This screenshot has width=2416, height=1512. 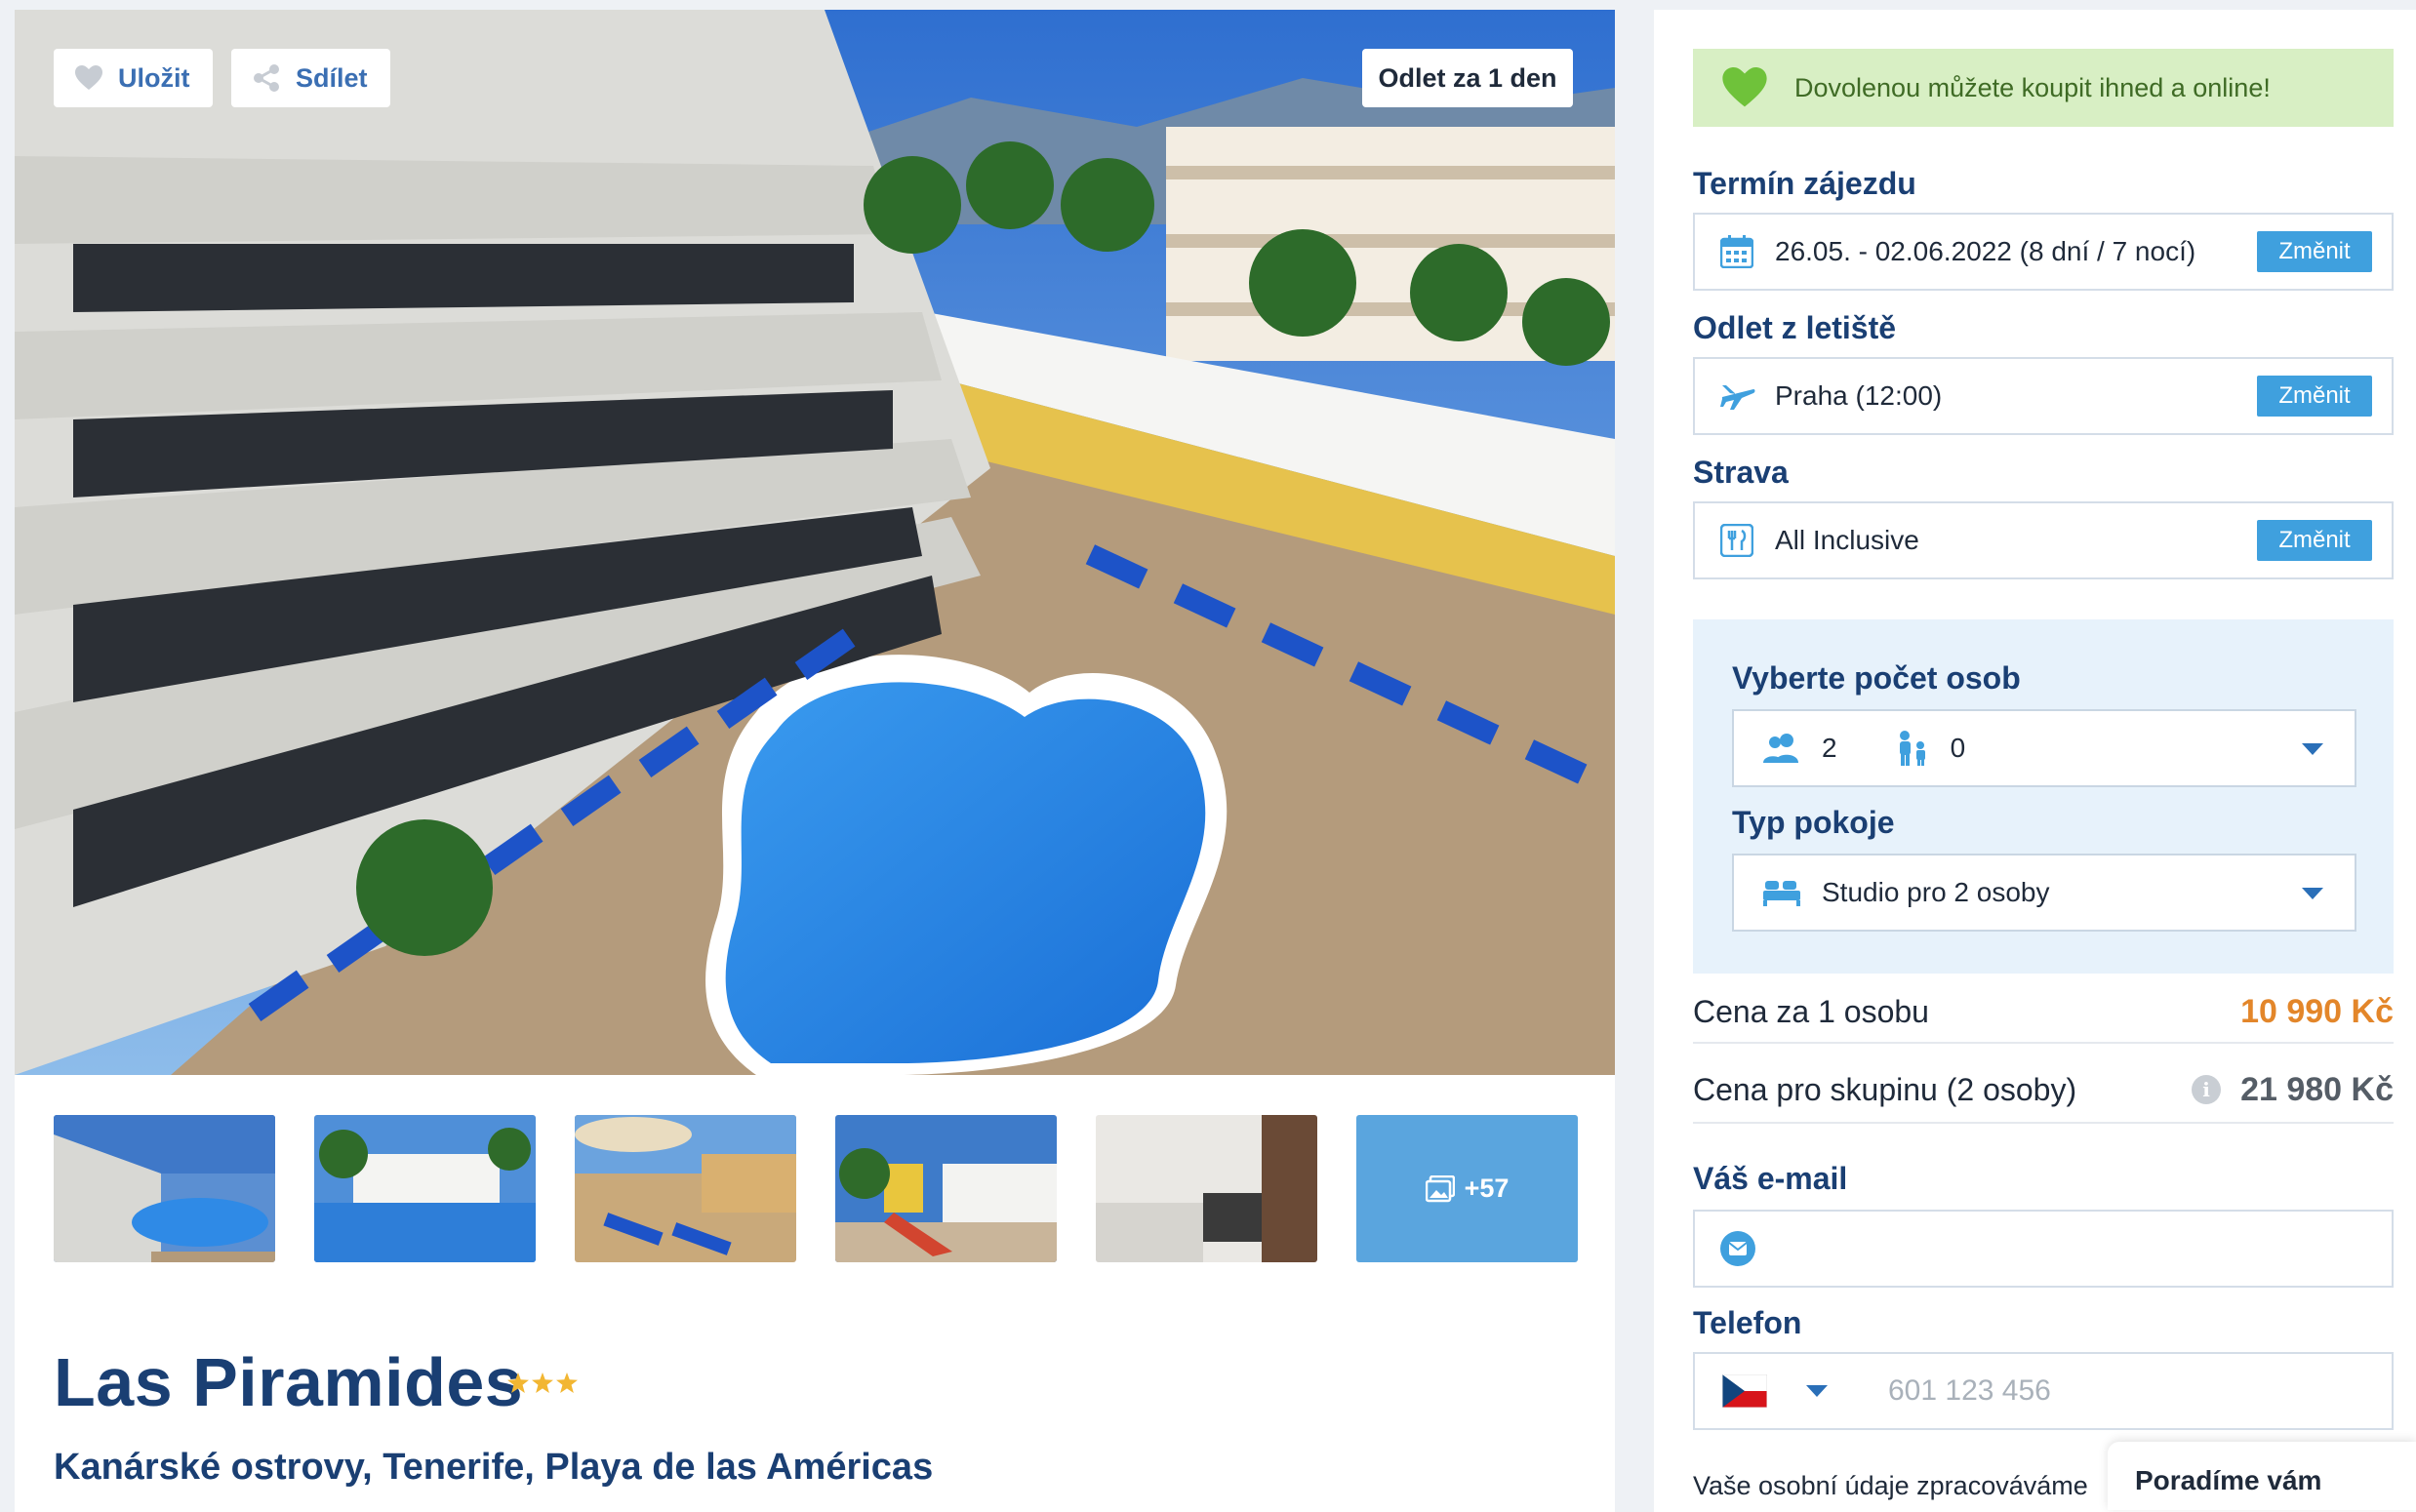 I want to click on term-value: 26.05. - 02.06.2022 (8 dní / 7 nocí), so click(x=1985, y=251).